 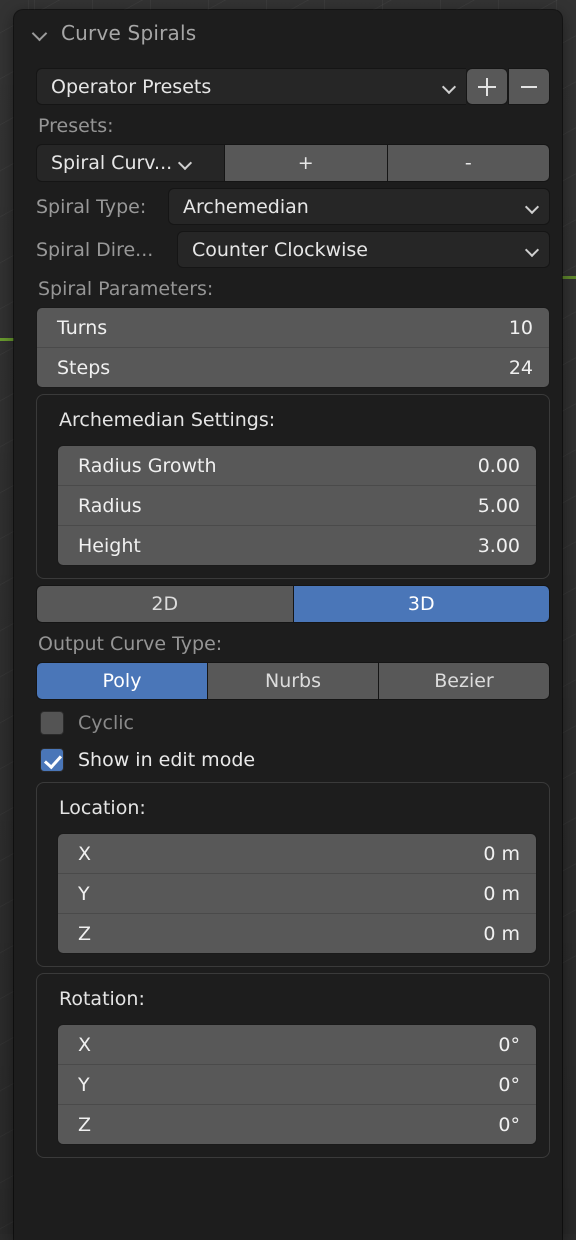 I want to click on output-curve-type-option-poly: Poly, so click(x=121, y=681).